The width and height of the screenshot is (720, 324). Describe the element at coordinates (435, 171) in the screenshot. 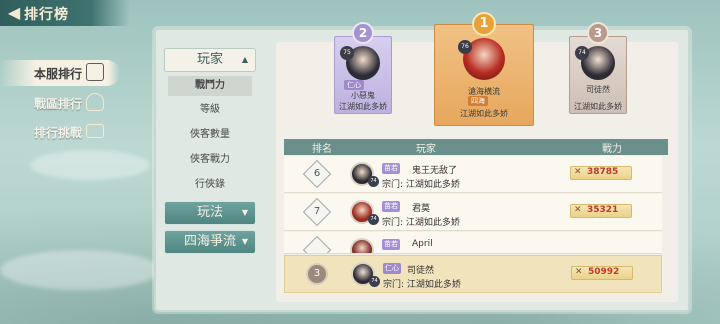

I see `player-name: 鬼王无敌了` at that location.